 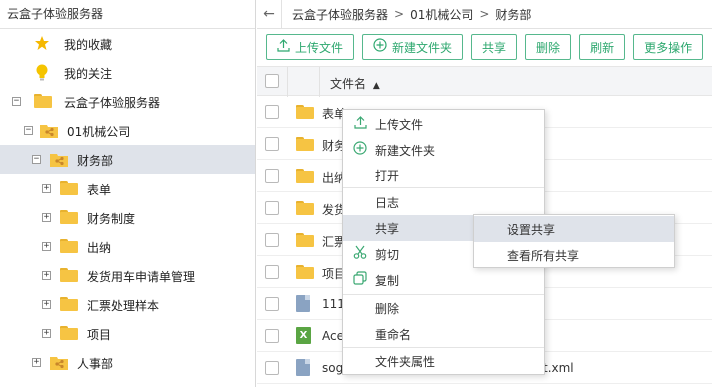 I want to click on new-folder-button: 新建文件夹, so click(x=413, y=47).